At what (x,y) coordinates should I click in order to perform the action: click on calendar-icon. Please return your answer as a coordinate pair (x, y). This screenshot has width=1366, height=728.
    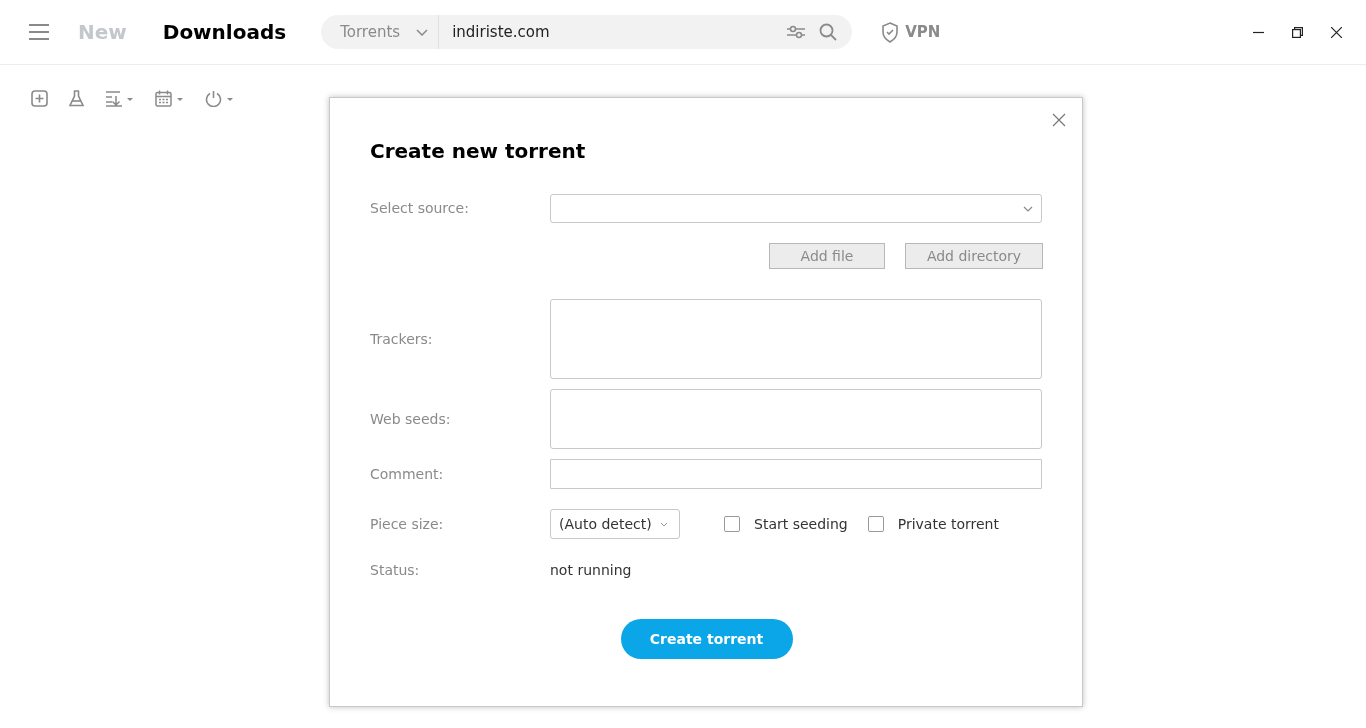
    Looking at the image, I should click on (170, 98).